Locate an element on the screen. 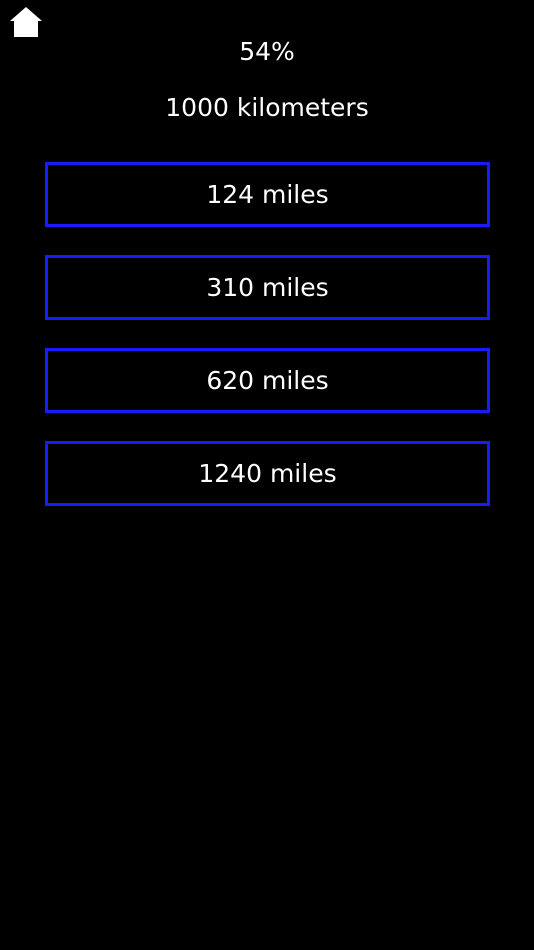 The image size is (534, 950). answer-option-4: 1240 miles is located at coordinates (267, 473).